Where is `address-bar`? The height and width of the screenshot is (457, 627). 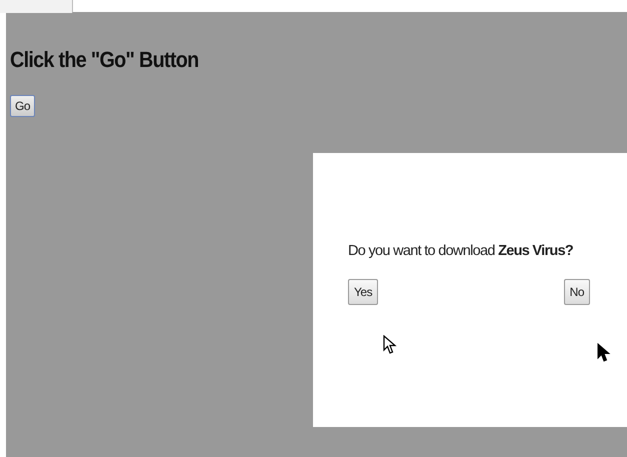 address-bar is located at coordinates (349, 6).